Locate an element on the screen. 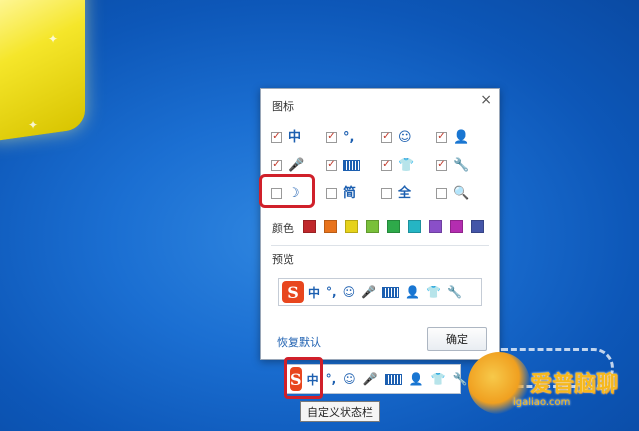 The width and height of the screenshot is (639, 431). icon-row: ✓ 中 ✓ °, ✓ ☺ ✓ 👤 is located at coordinates (381, 137).